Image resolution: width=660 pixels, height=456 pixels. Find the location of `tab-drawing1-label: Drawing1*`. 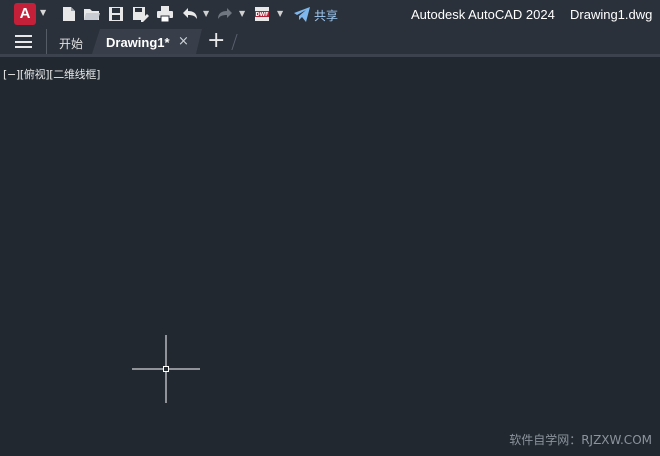

tab-drawing1-label: Drawing1* is located at coordinates (138, 42).